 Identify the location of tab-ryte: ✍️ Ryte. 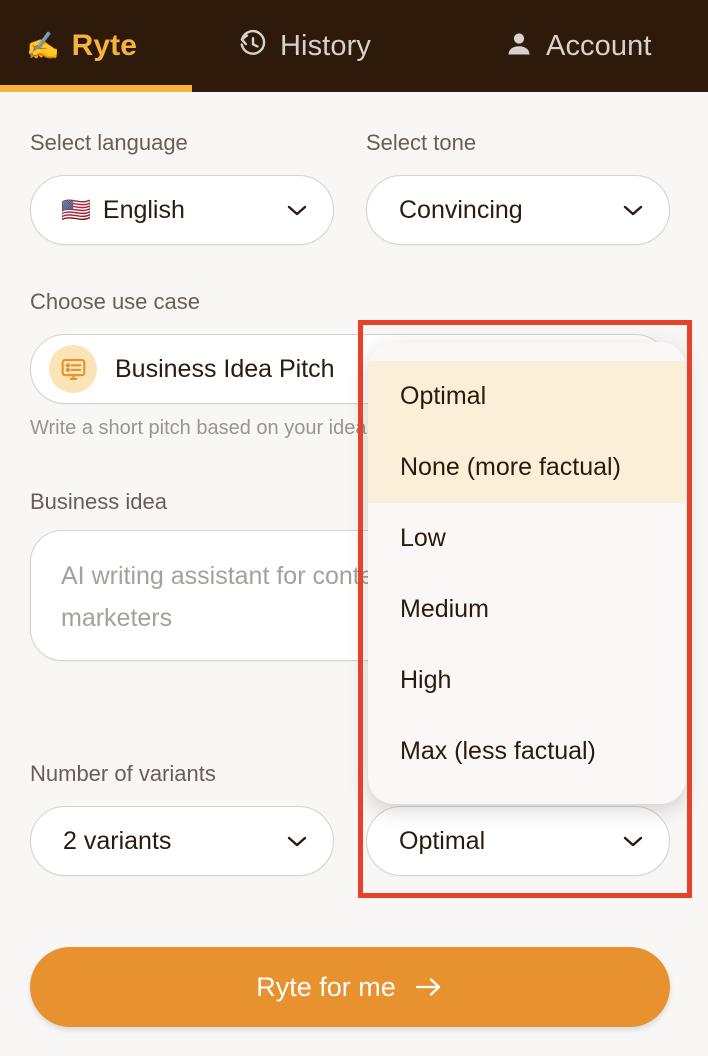
(96, 46).